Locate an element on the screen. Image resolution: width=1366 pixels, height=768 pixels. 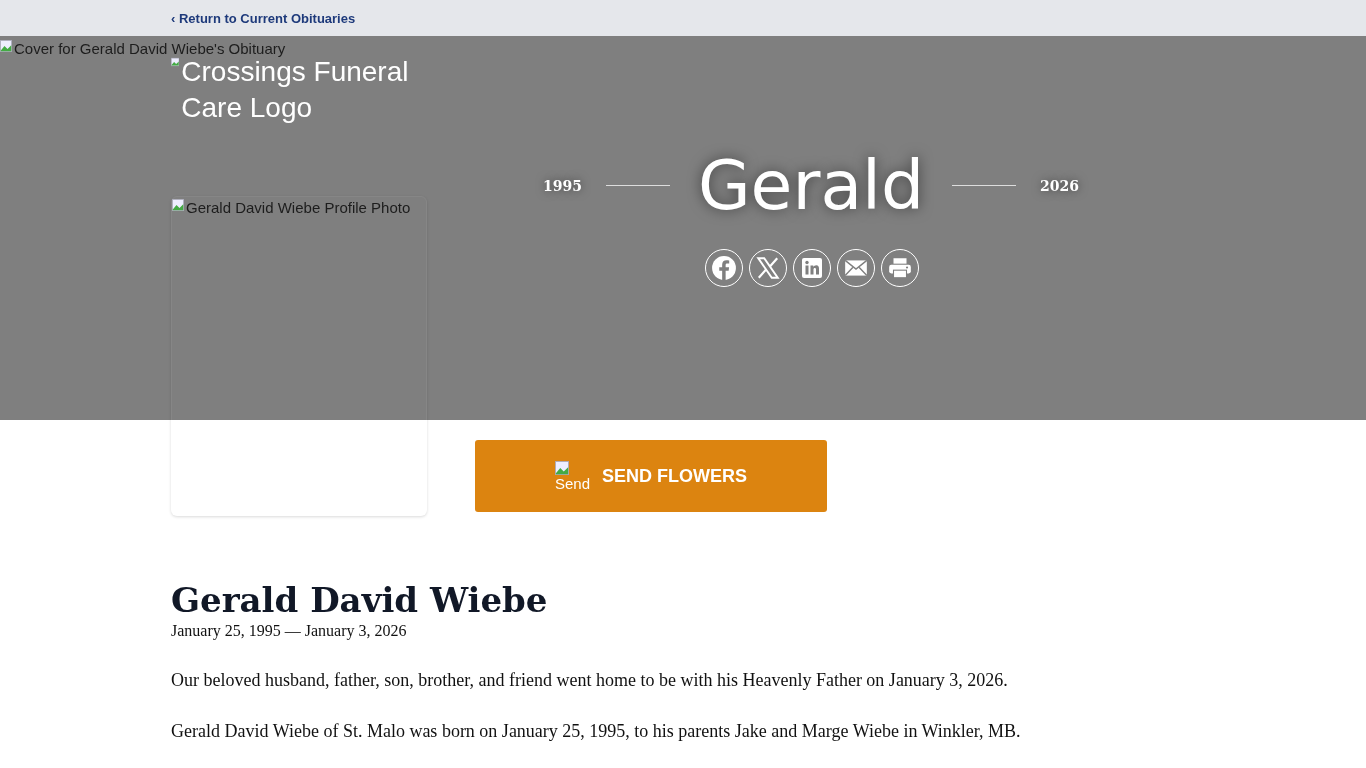
print-button is located at coordinates (900, 268).